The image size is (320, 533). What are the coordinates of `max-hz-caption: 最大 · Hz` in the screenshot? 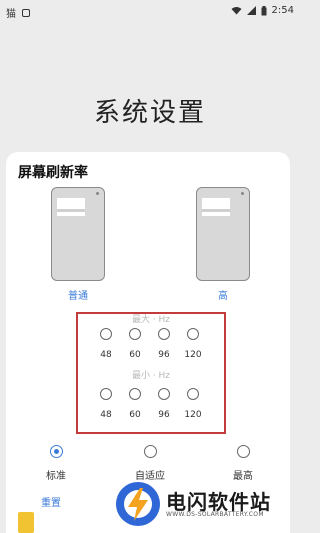 It's located at (151, 320).